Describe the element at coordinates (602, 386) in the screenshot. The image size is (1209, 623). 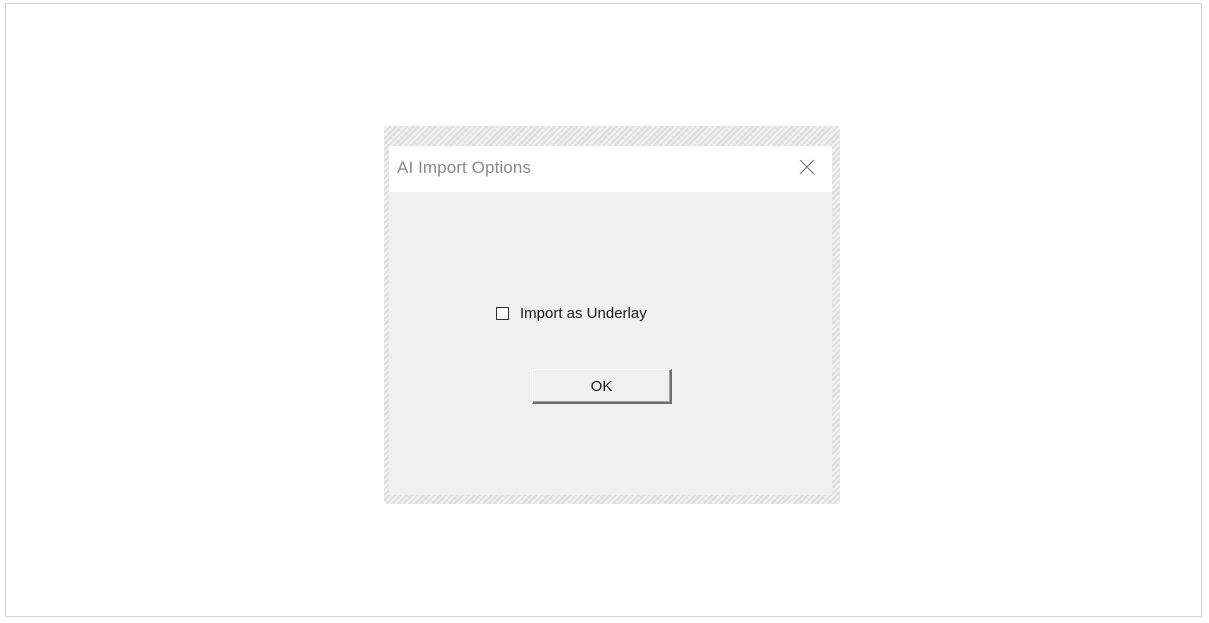
I see `ok-button: OK` at that location.